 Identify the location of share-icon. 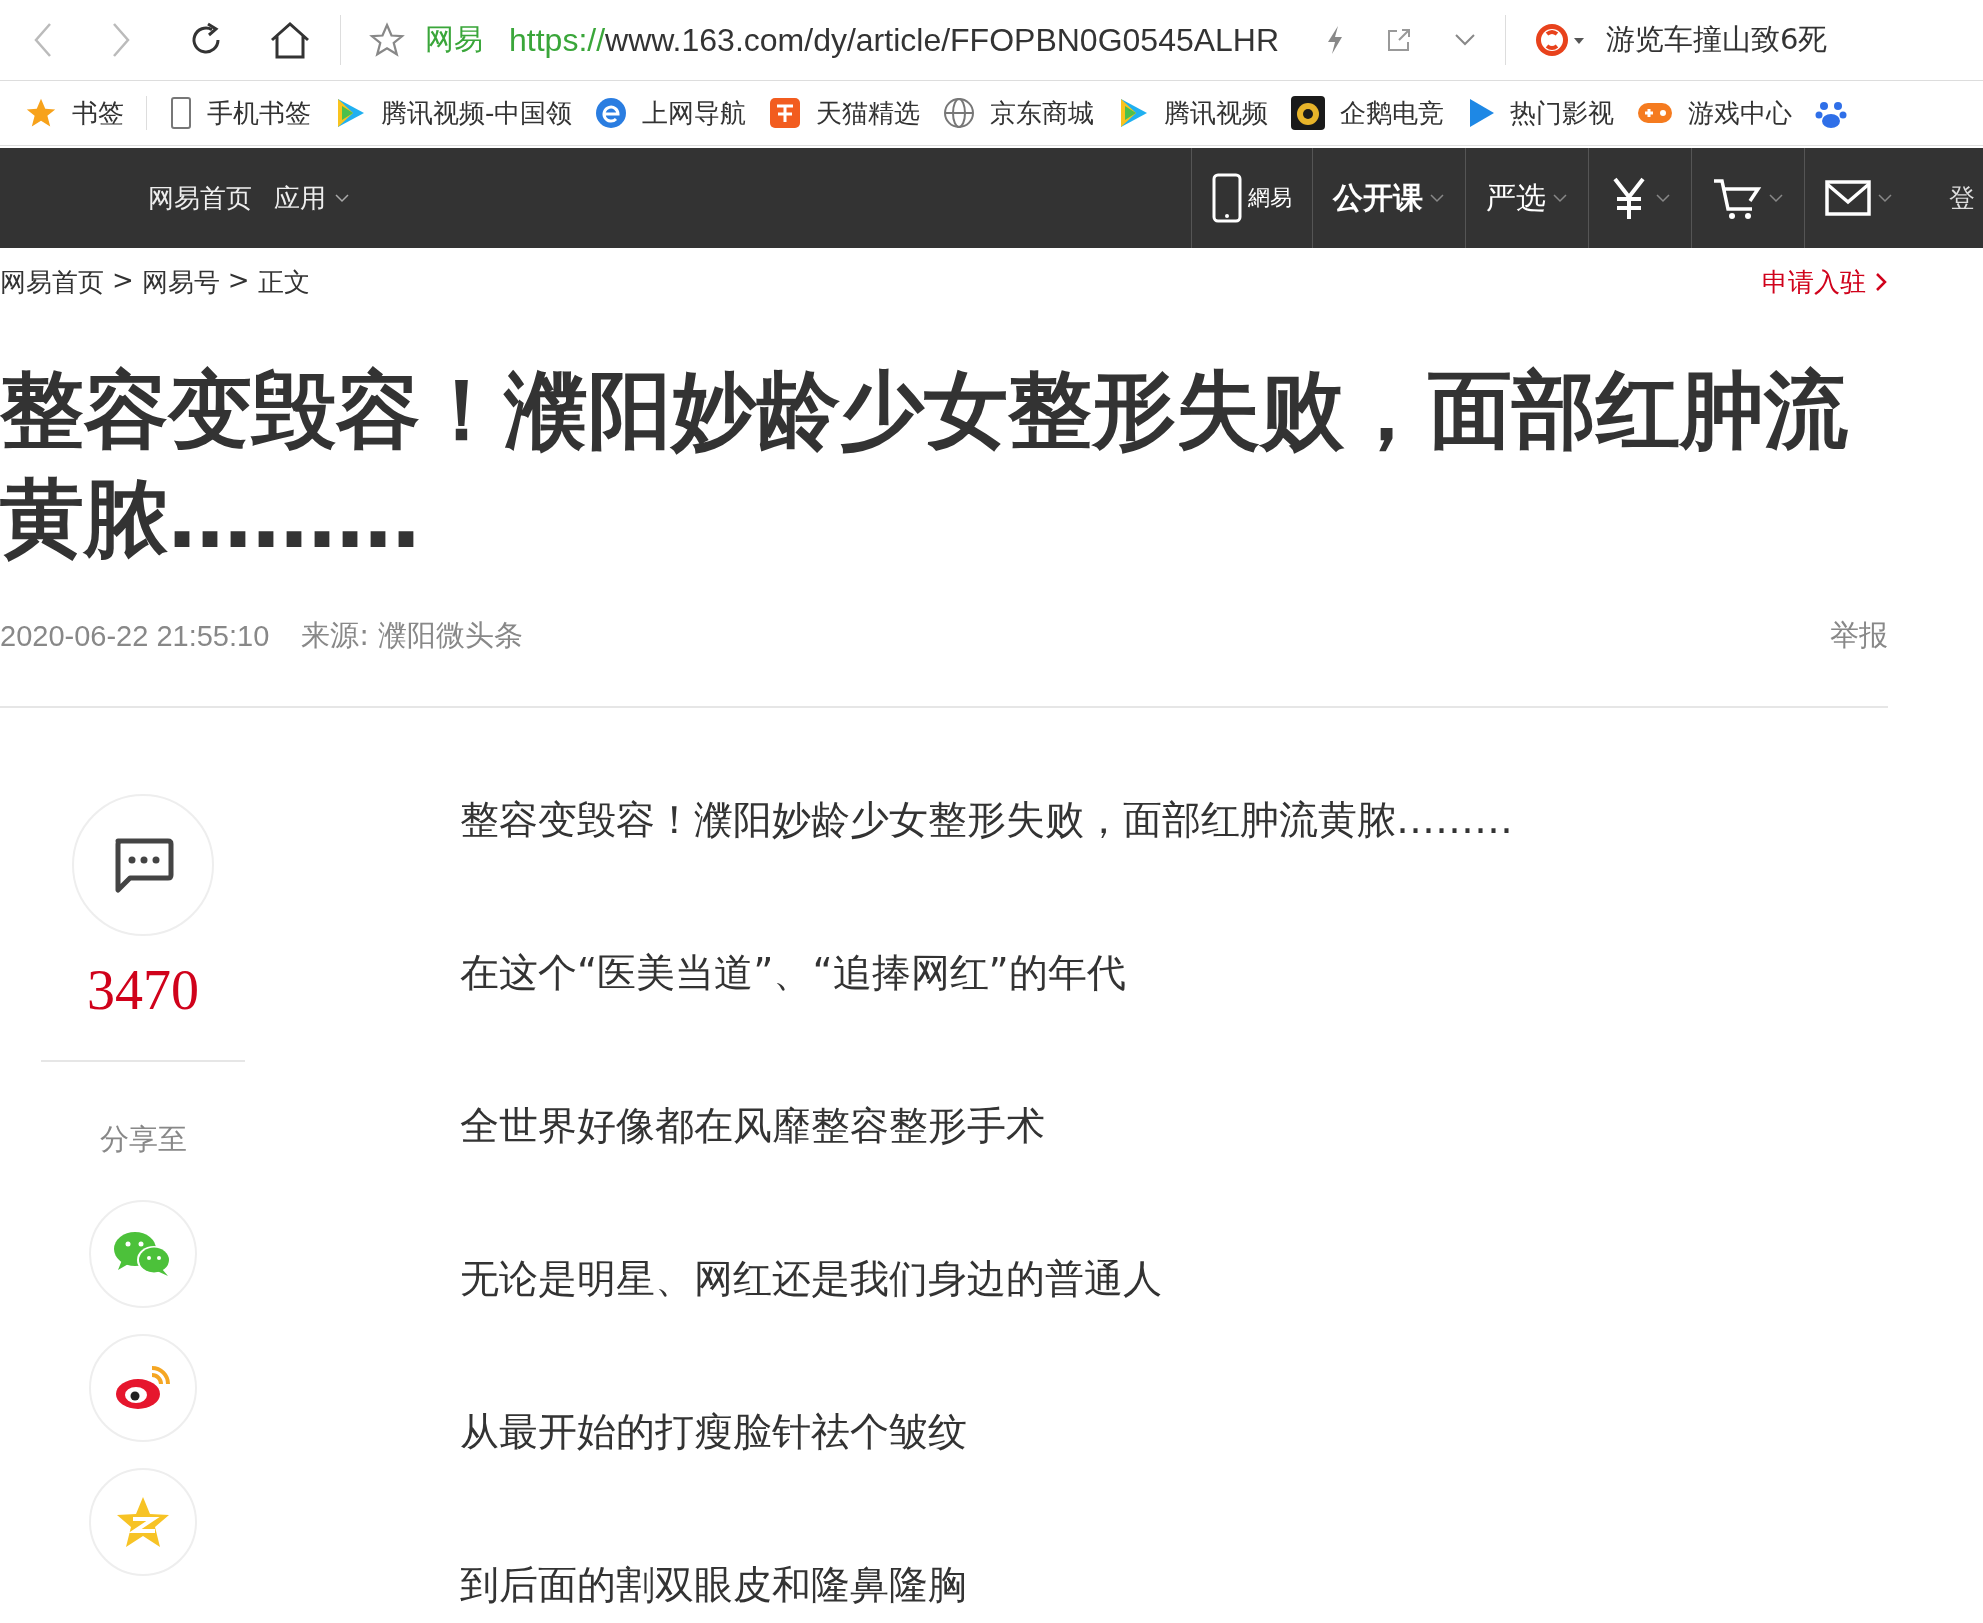
(1399, 40).